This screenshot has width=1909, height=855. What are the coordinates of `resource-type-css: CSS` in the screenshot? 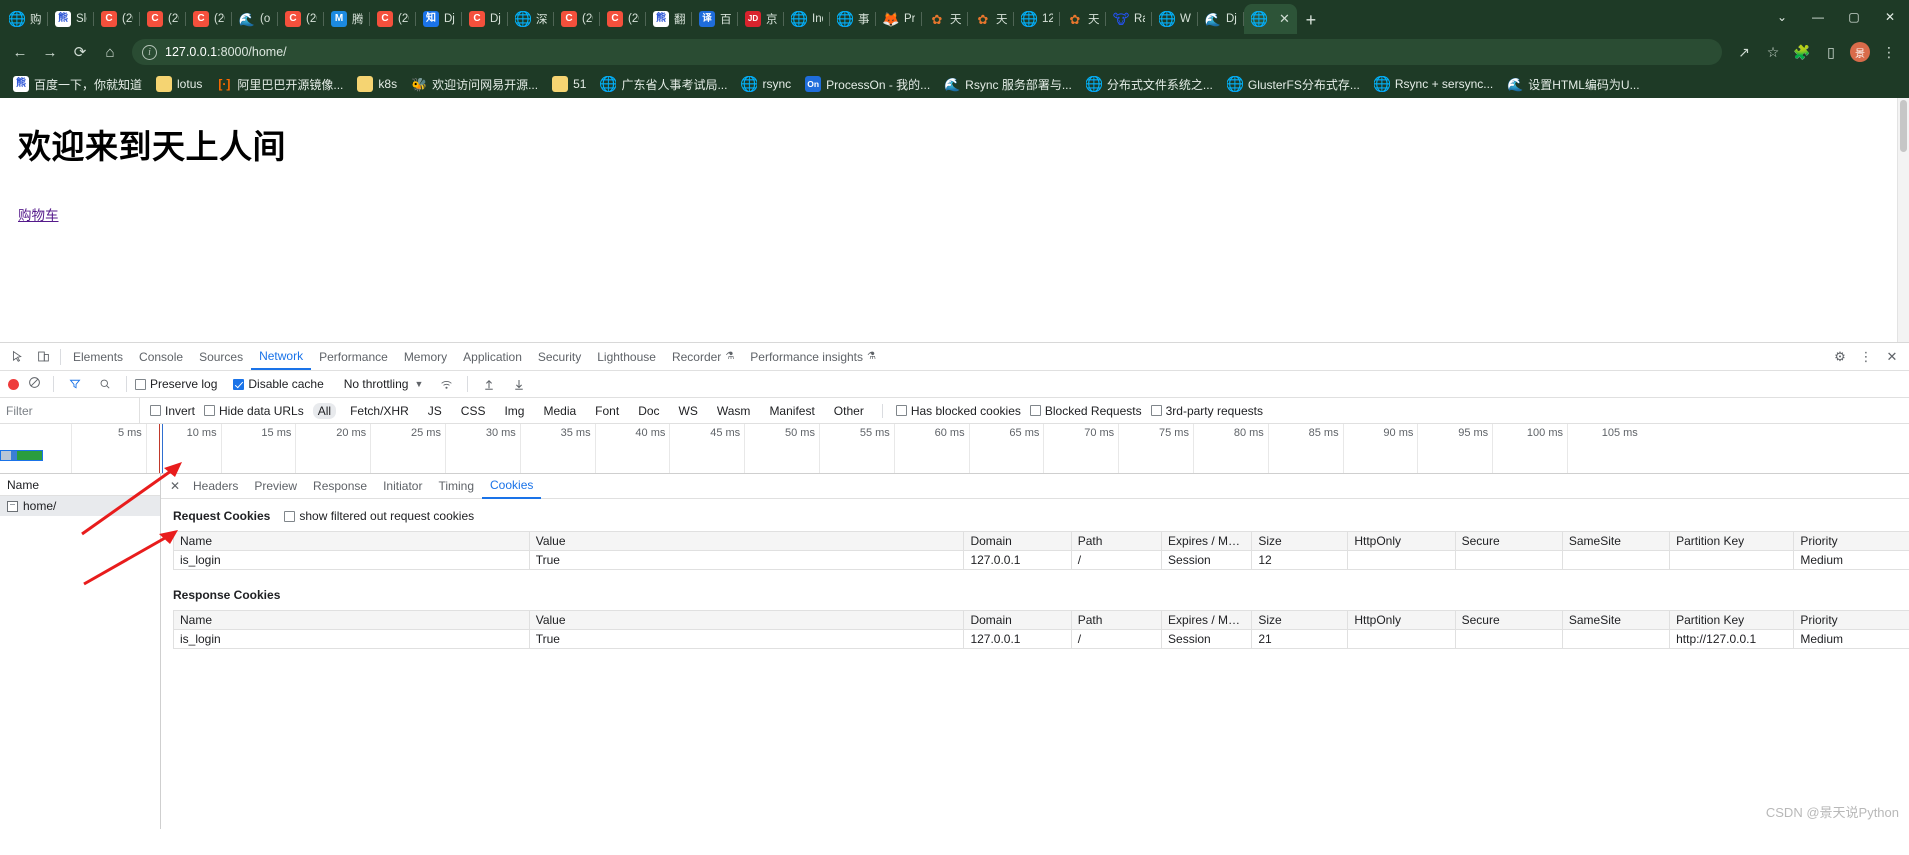 It's located at (473, 411).